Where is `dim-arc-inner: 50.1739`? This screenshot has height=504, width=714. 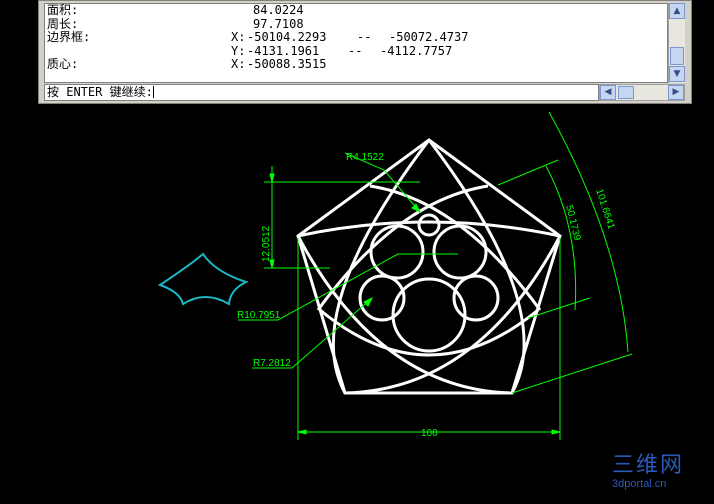
dim-arc-inner: 50.1739 is located at coordinates (573, 223).